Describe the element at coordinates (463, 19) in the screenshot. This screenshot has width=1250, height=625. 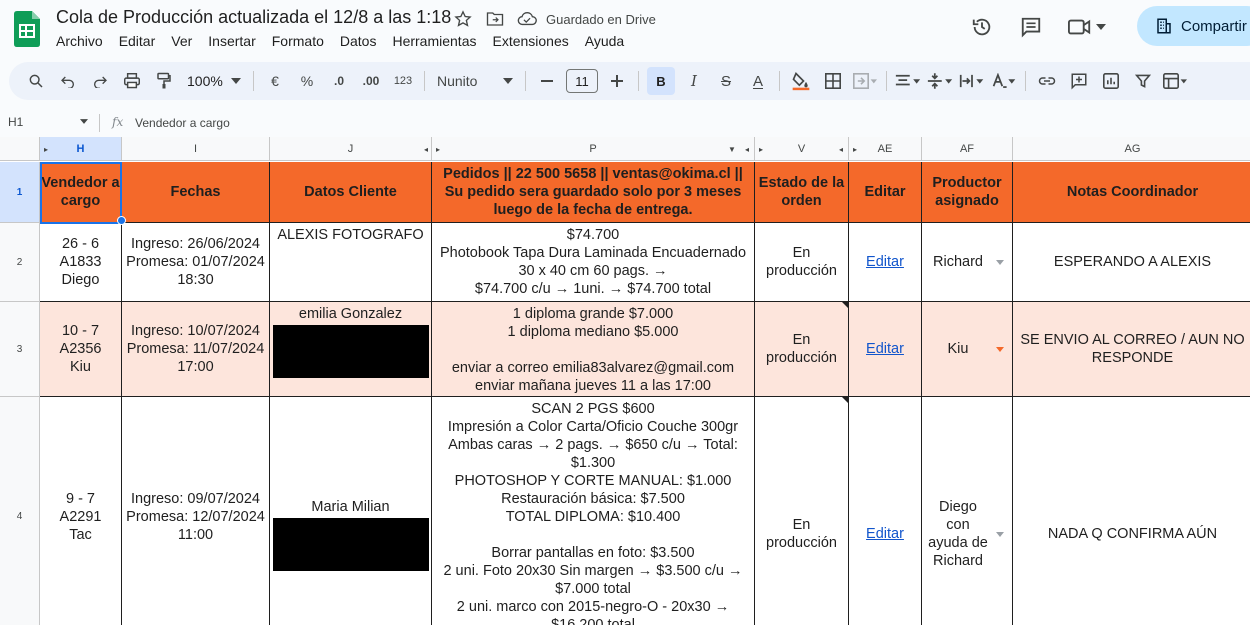
I see `star-icon` at that location.